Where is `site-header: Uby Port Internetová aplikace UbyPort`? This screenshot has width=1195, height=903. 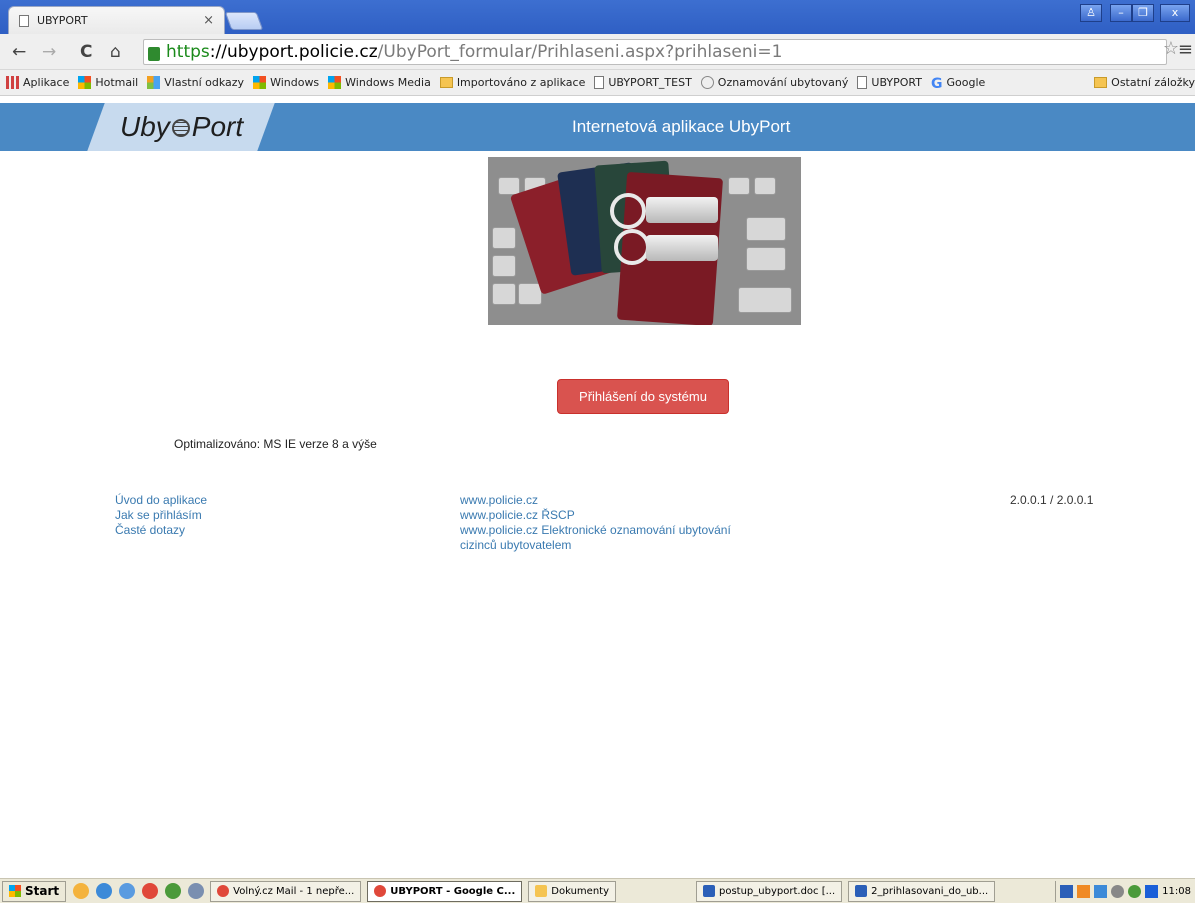
site-header: Uby Port Internetová aplikace UbyPort is located at coordinates (597, 127).